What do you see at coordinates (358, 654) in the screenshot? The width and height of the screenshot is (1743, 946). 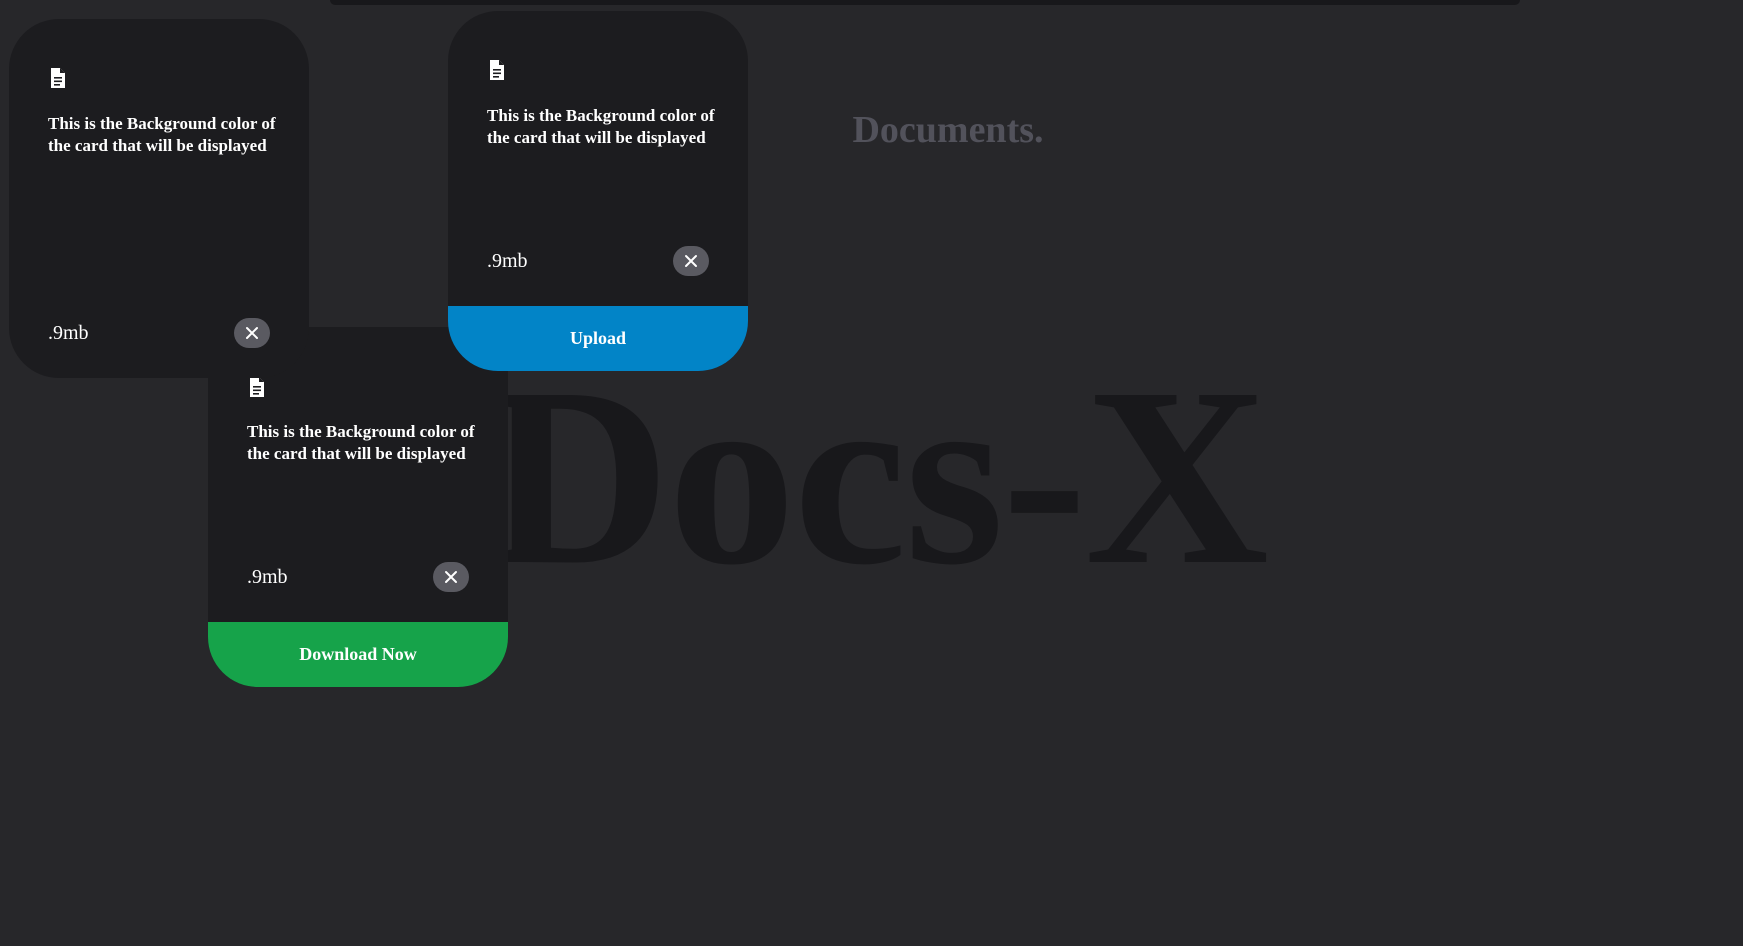 I see `download-now-button: Download Now` at bounding box center [358, 654].